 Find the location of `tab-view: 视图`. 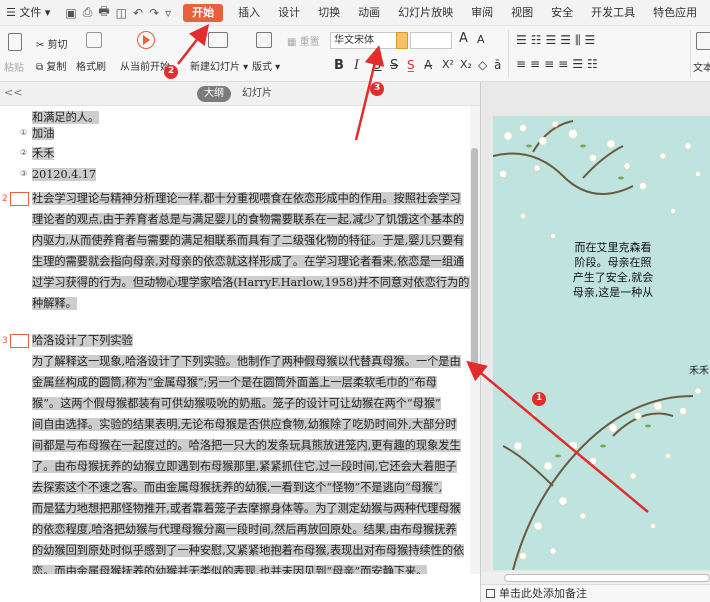

tab-view: 视图 is located at coordinates (522, 13).